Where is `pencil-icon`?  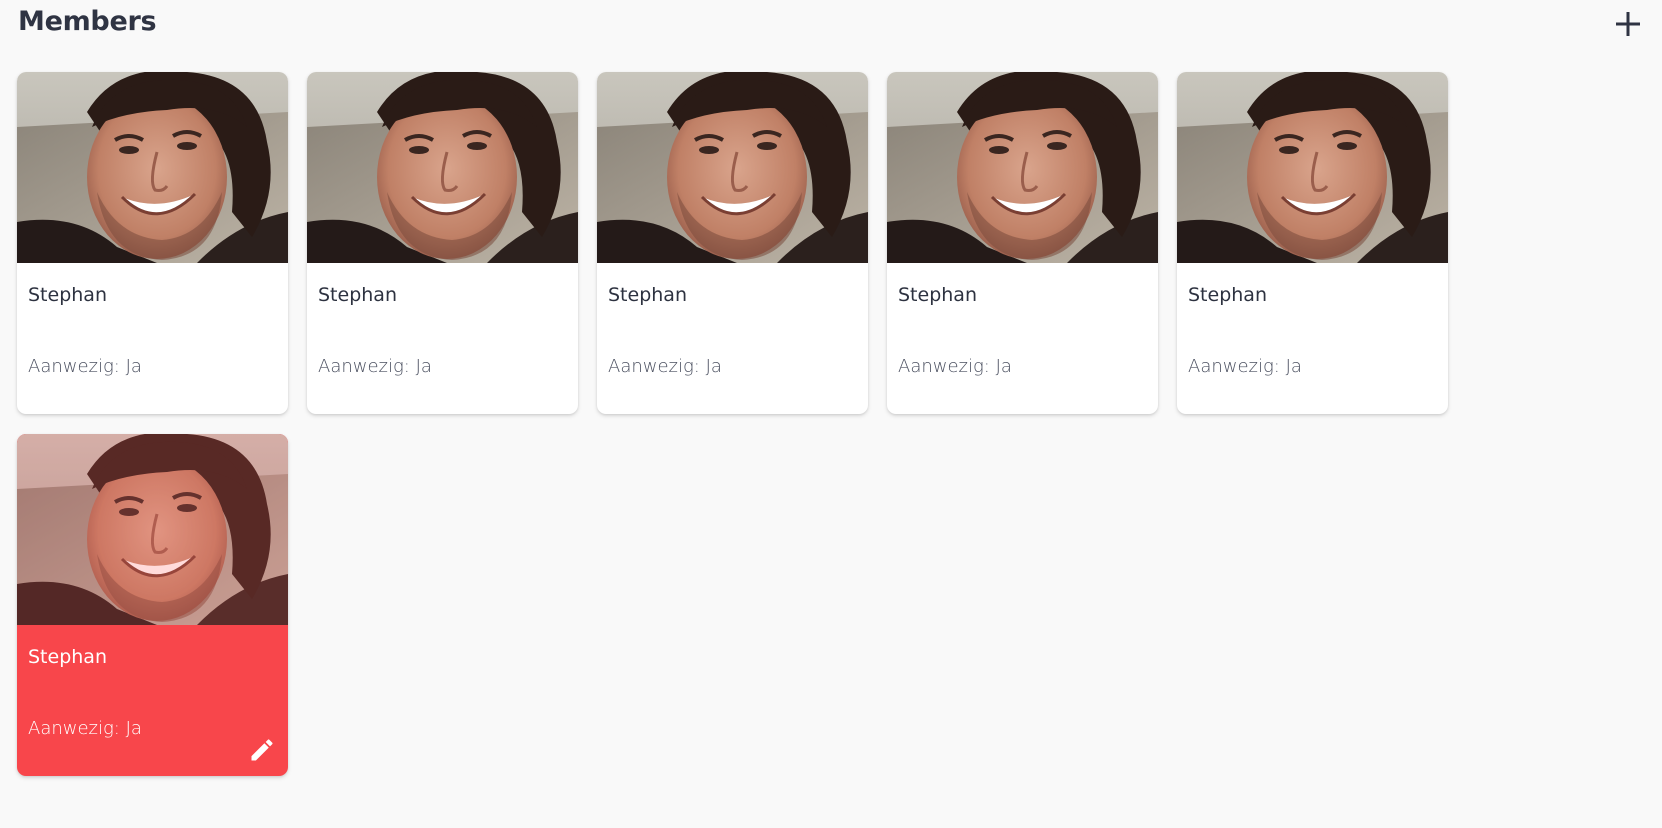 pencil-icon is located at coordinates (262, 750).